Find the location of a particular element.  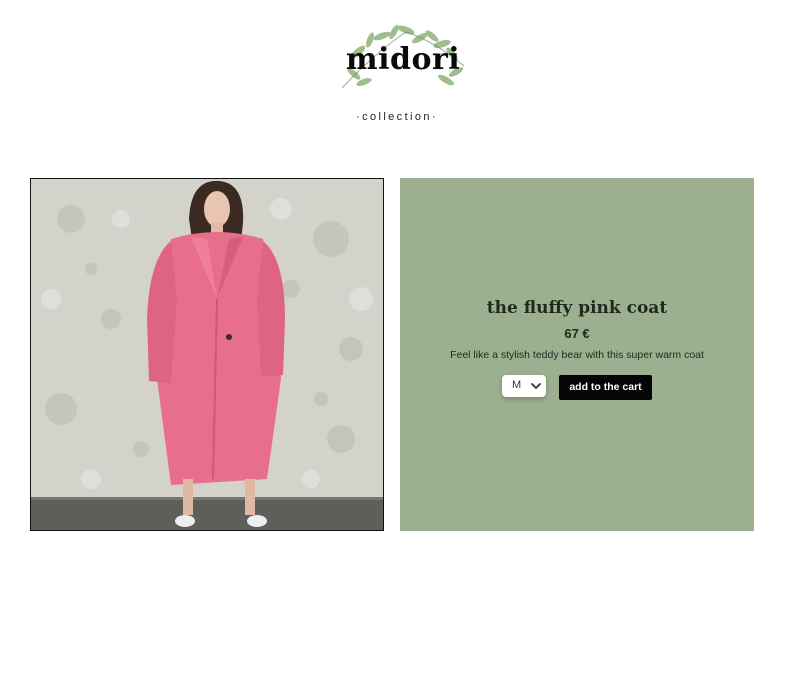

logo-text: midori is located at coordinates (403, 59).